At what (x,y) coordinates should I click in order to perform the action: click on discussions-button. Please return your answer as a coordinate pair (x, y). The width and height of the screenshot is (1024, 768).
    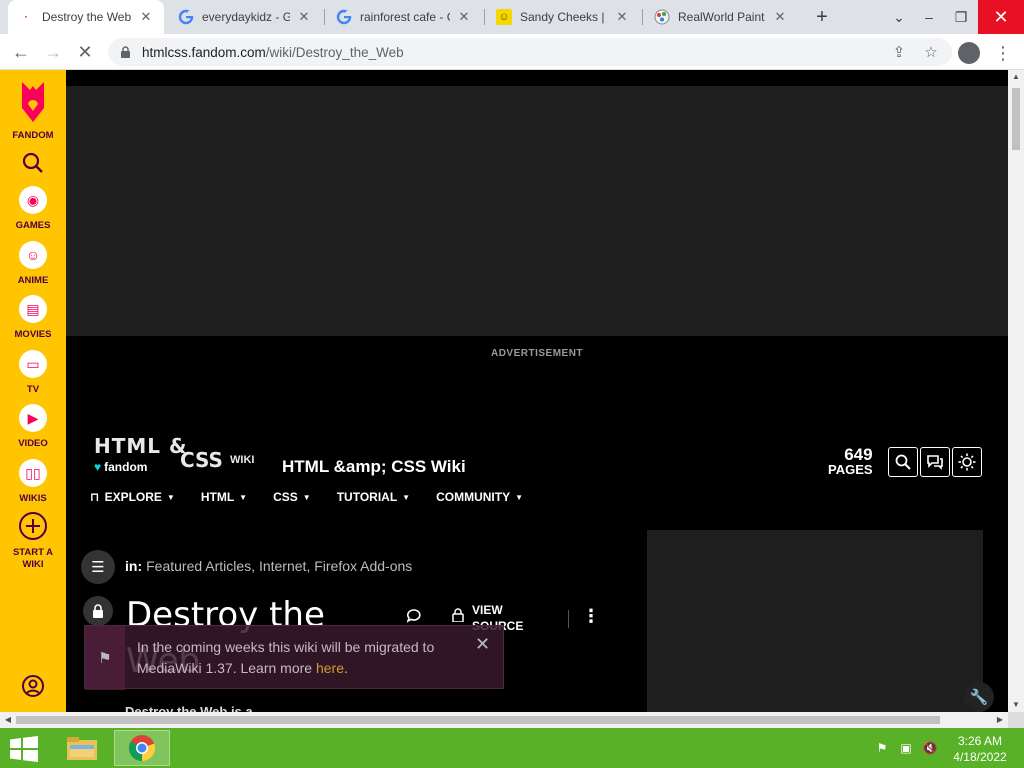
    Looking at the image, I should click on (935, 462).